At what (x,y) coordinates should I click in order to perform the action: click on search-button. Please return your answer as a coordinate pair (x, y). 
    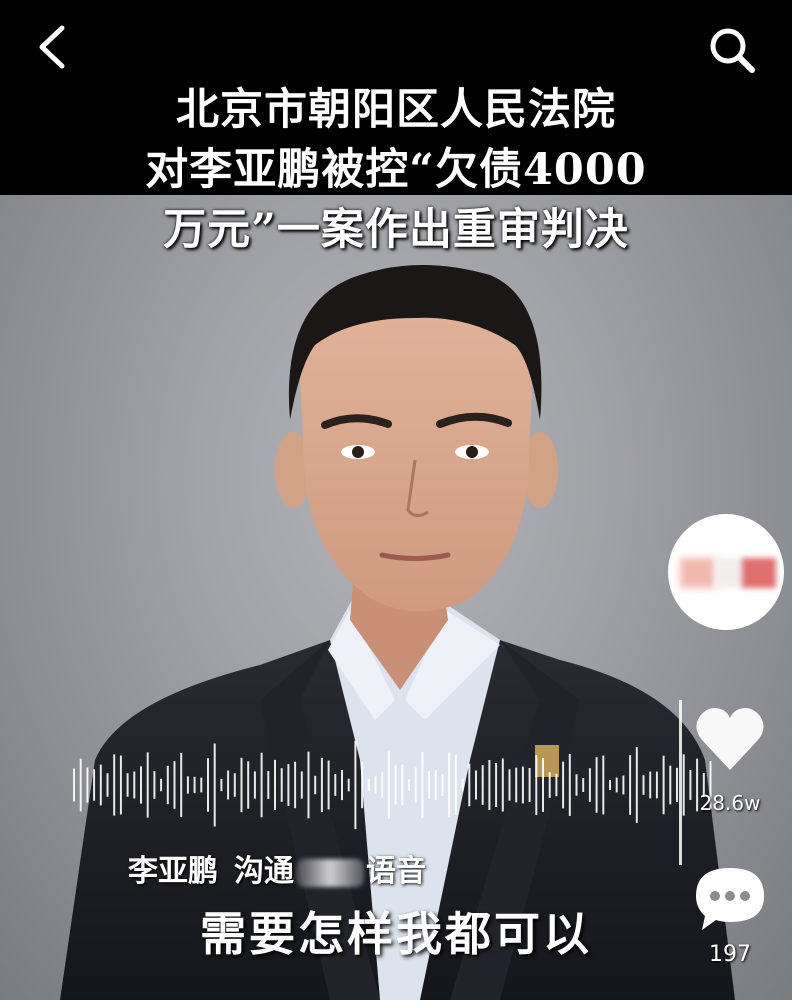
    Looking at the image, I should click on (732, 50).